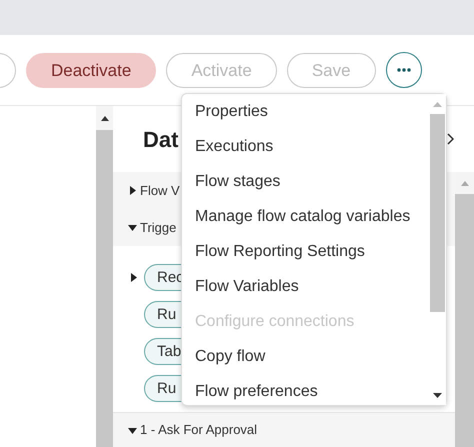  Describe the element at coordinates (91, 70) in the screenshot. I see `deactivate-button: Deactivate` at that location.